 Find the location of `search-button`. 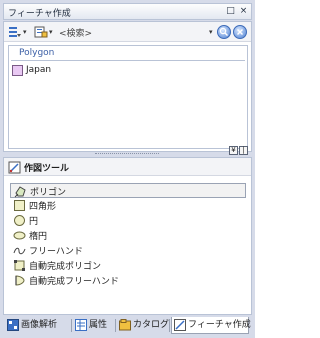

search-button is located at coordinates (224, 32).